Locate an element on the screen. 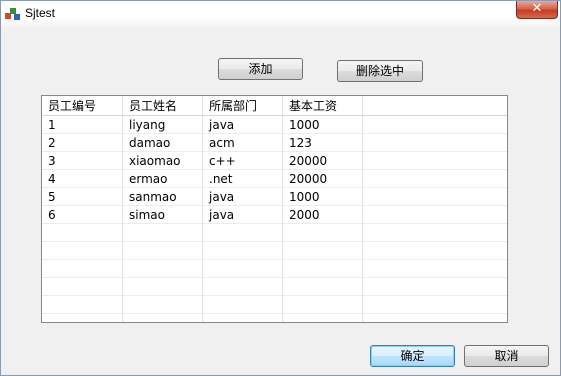 Image resolution: width=561 pixels, height=376 pixels. table-cell: 4 is located at coordinates (82, 179).